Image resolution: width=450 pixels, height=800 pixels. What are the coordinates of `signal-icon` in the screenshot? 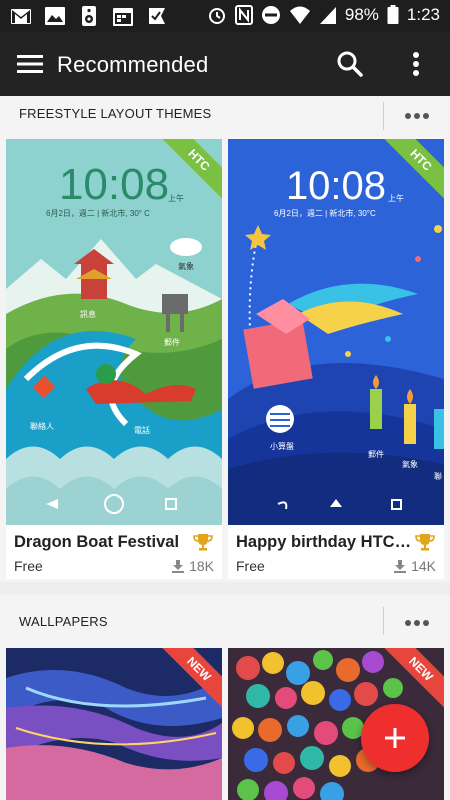 It's located at (327, 15).